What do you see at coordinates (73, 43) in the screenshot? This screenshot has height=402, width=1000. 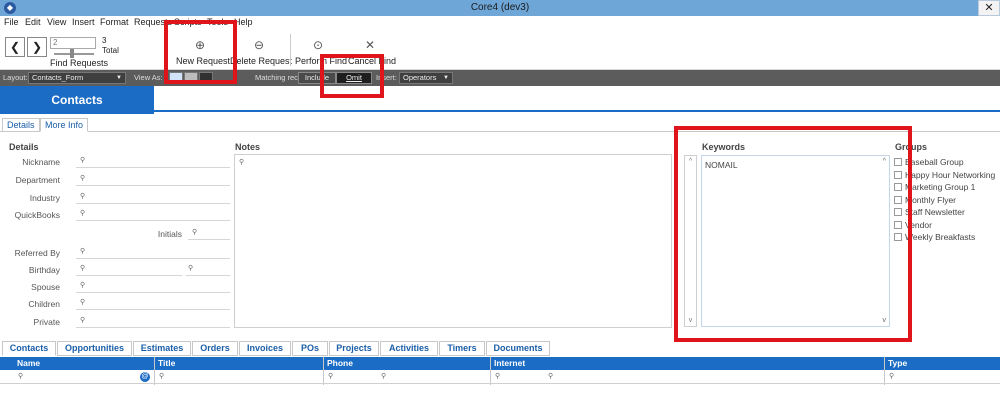 I see `record-number-field: 2` at bounding box center [73, 43].